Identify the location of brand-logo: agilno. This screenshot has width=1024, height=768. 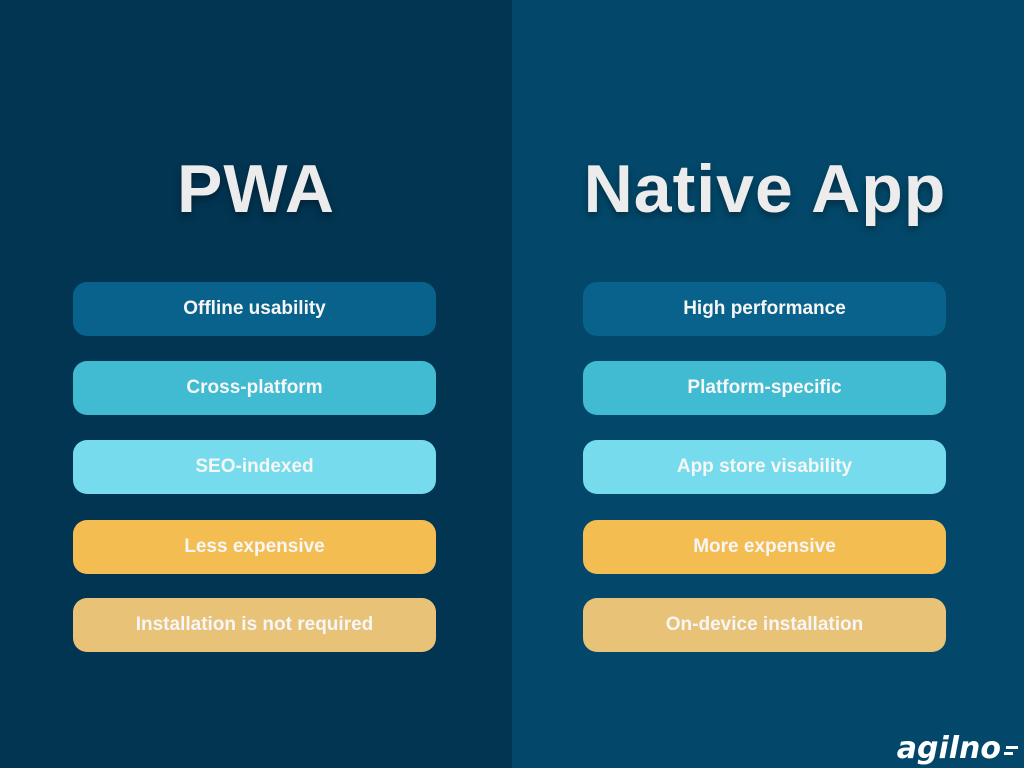
(957, 748).